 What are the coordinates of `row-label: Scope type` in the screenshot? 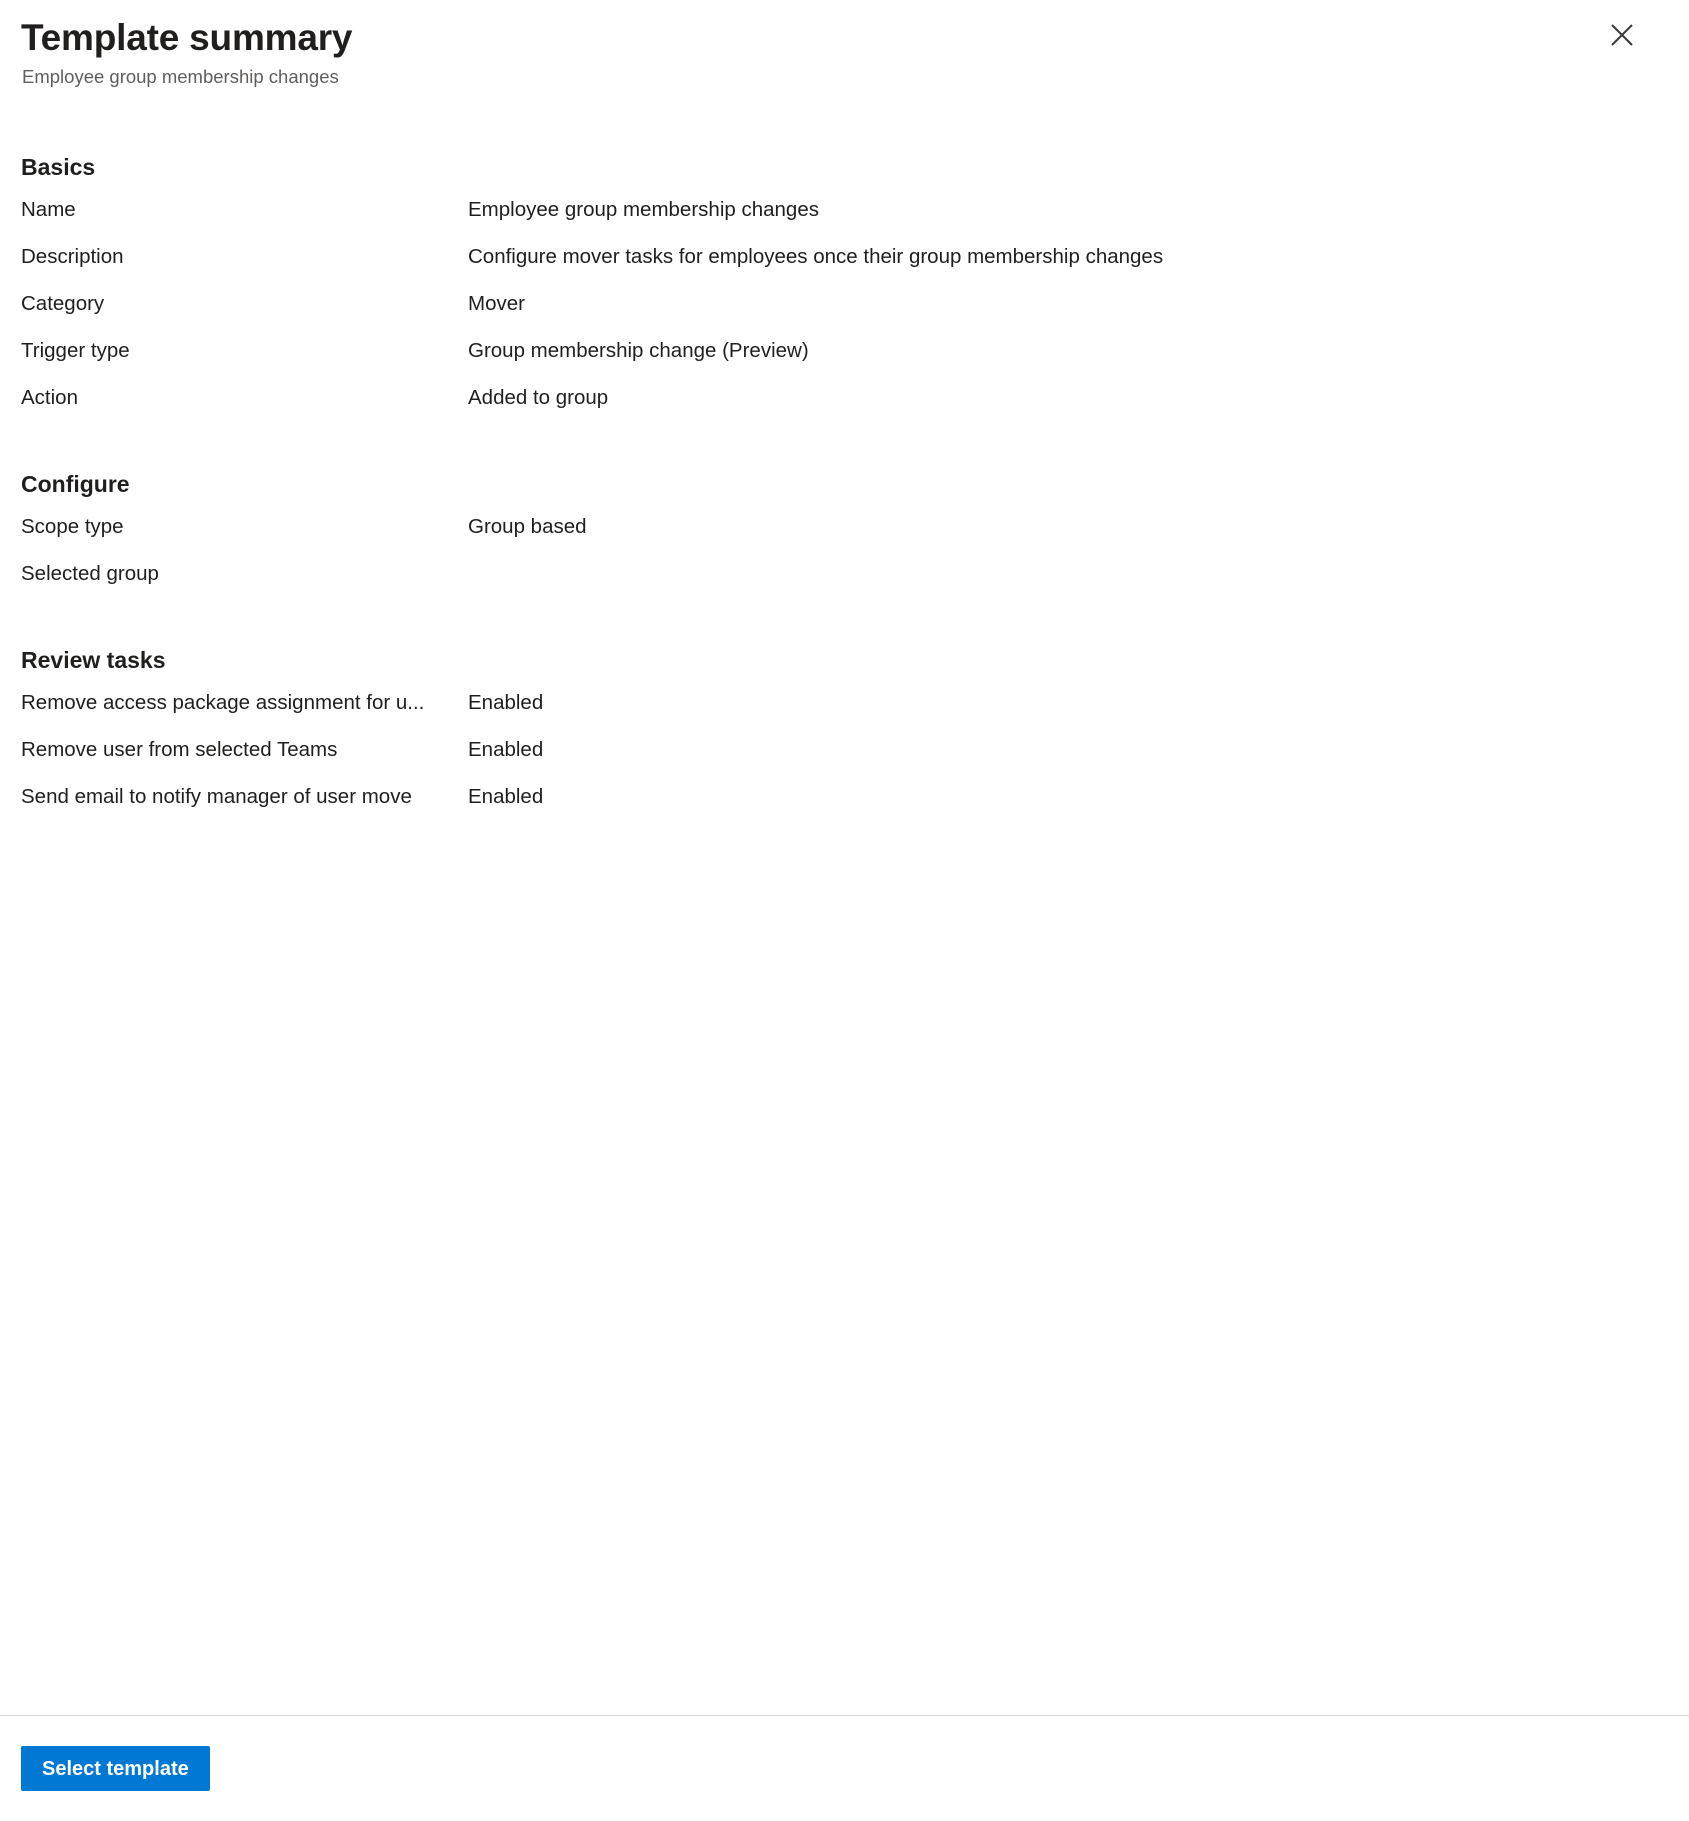 It's located at (72, 526).